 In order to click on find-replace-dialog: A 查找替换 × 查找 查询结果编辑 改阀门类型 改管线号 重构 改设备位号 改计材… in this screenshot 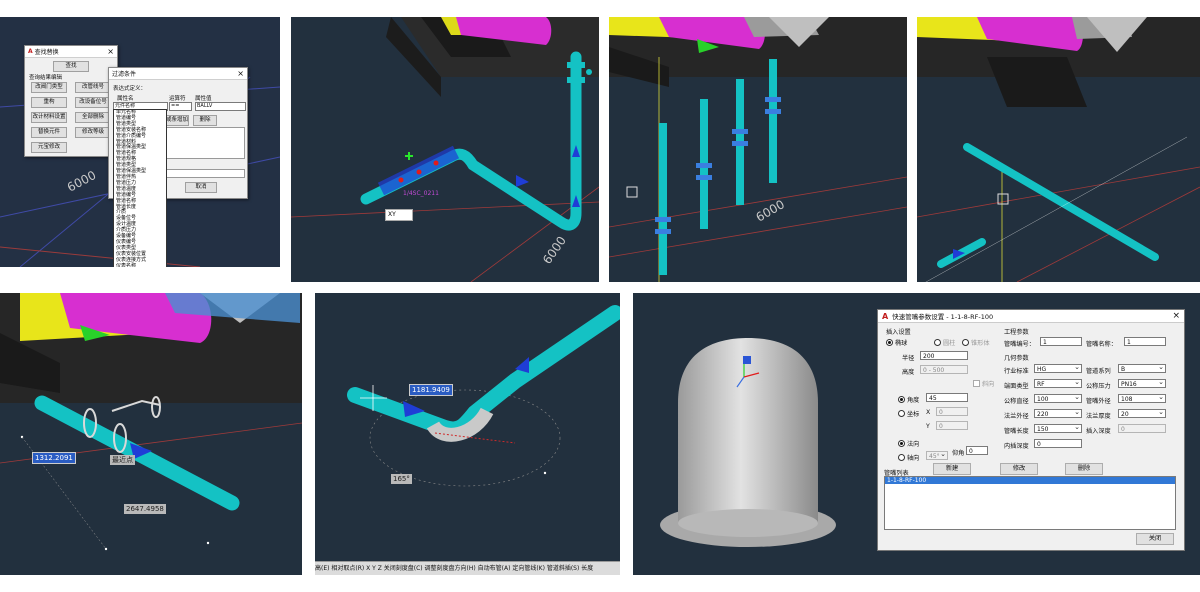, I will do `click(71, 101)`.